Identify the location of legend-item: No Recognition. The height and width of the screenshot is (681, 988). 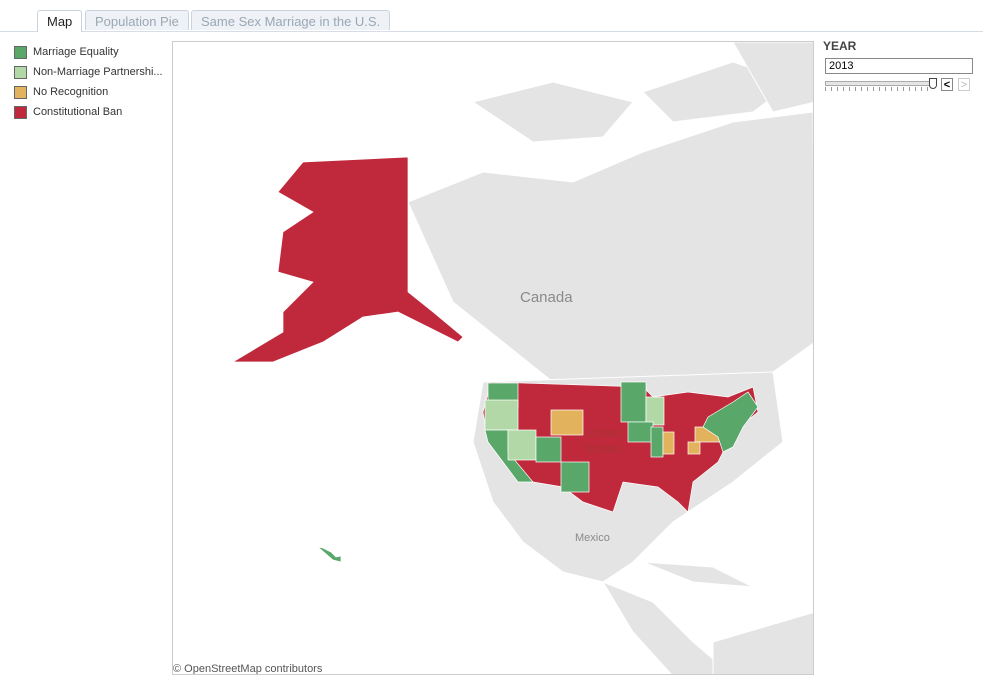
(88, 92).